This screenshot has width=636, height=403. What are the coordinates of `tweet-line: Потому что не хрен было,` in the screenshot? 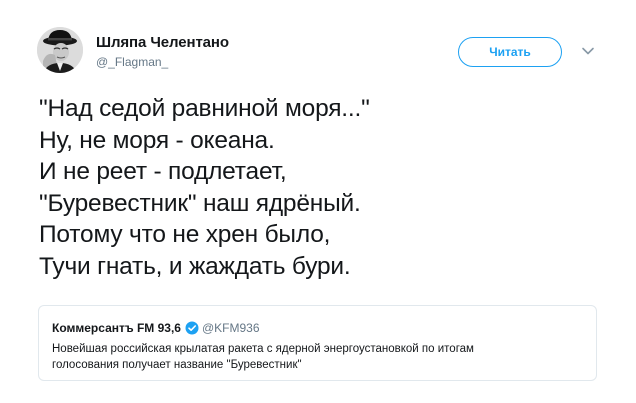 It's located at (185, 234).